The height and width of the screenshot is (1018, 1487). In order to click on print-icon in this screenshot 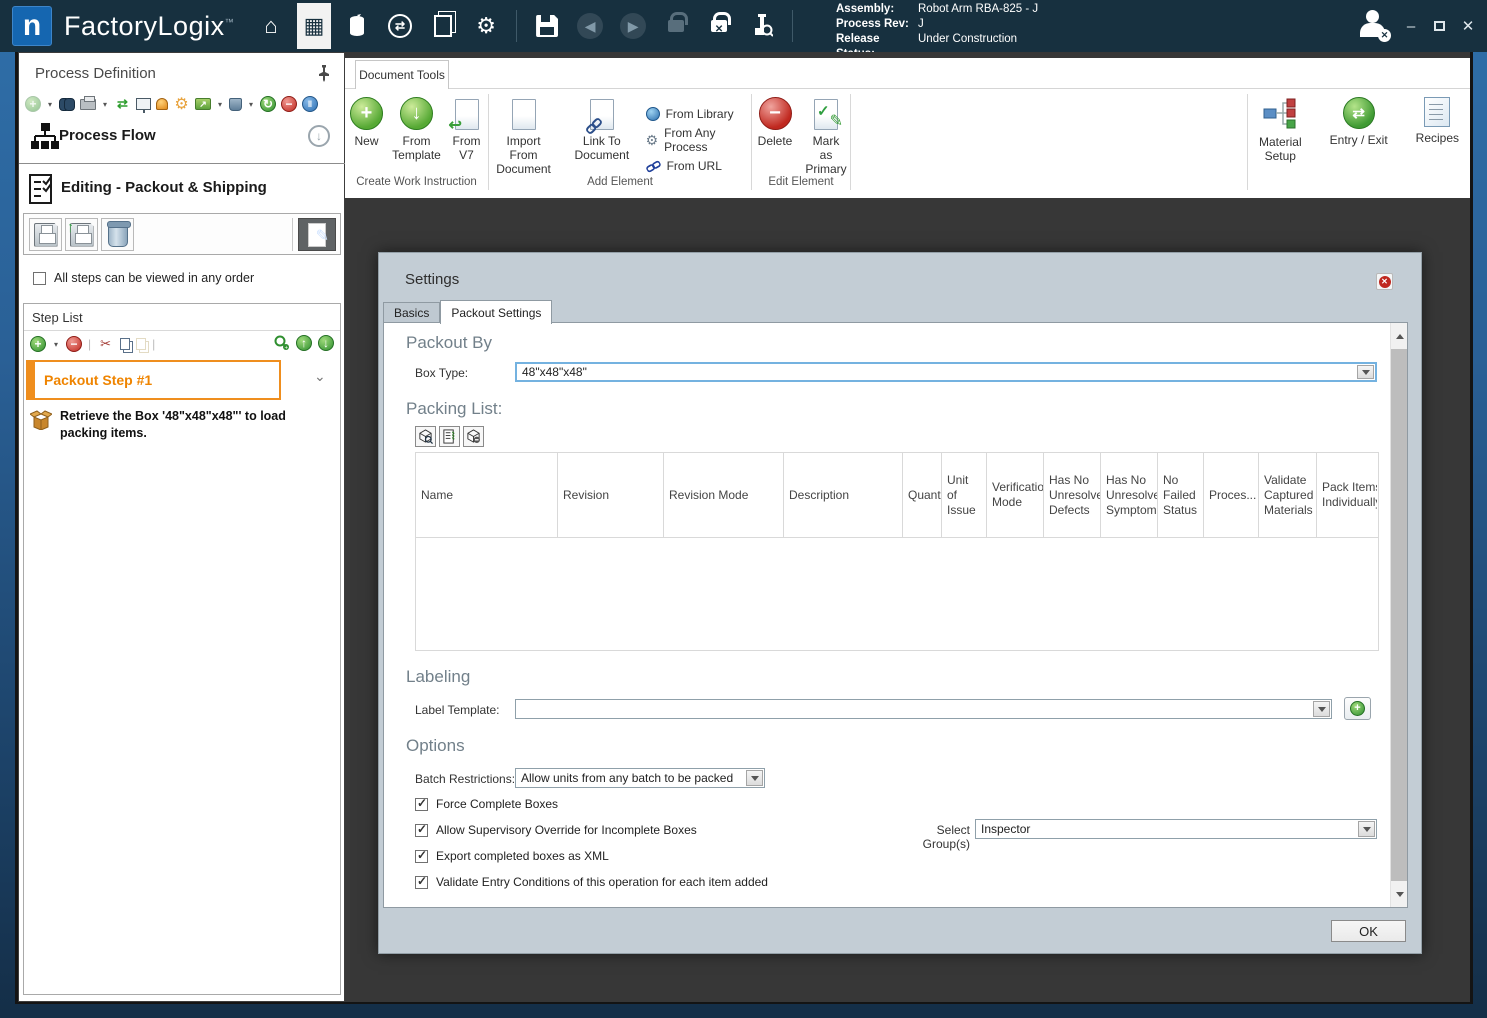, I will do `click(88, 102)`.